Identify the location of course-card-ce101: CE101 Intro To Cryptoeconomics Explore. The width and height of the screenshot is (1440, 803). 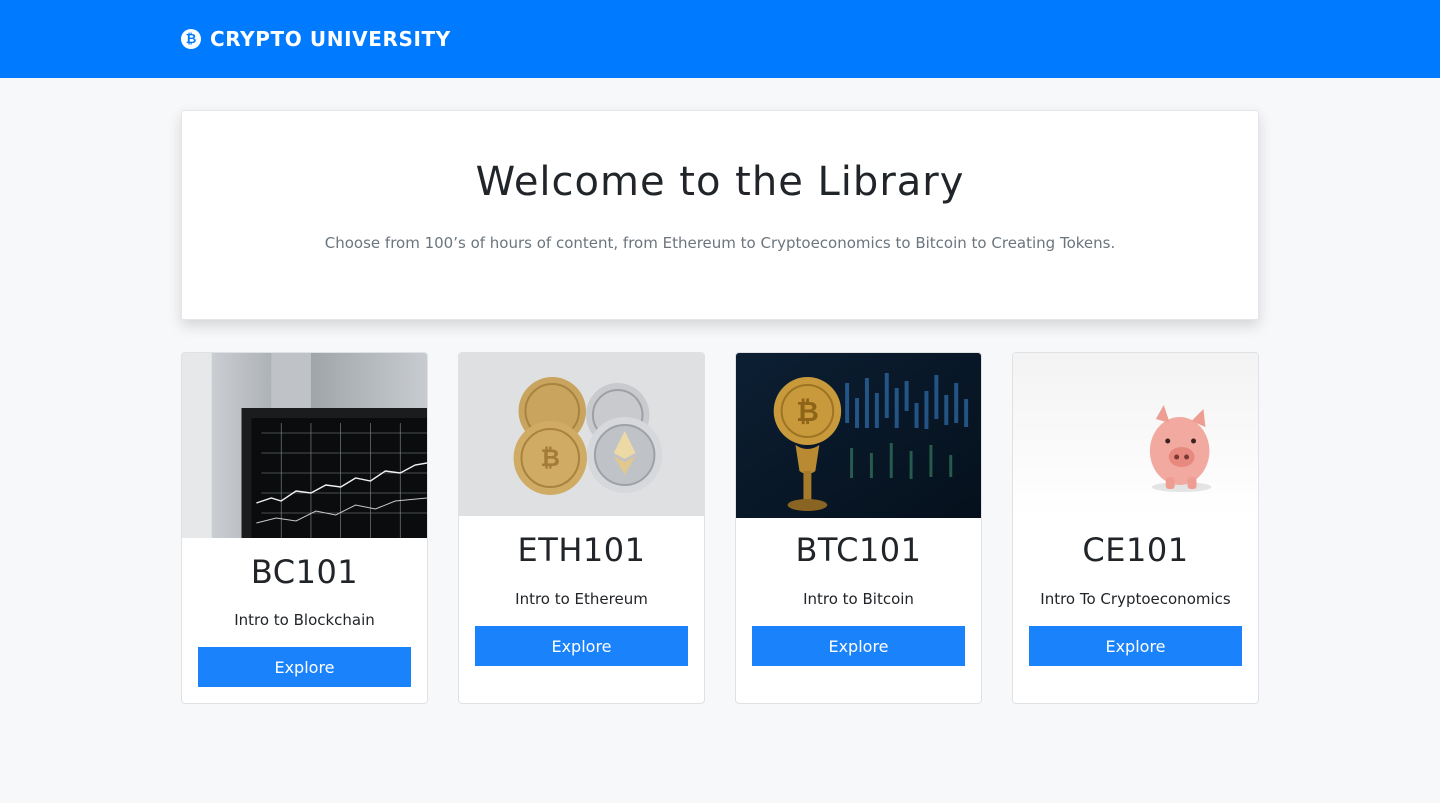
(1135, 528).